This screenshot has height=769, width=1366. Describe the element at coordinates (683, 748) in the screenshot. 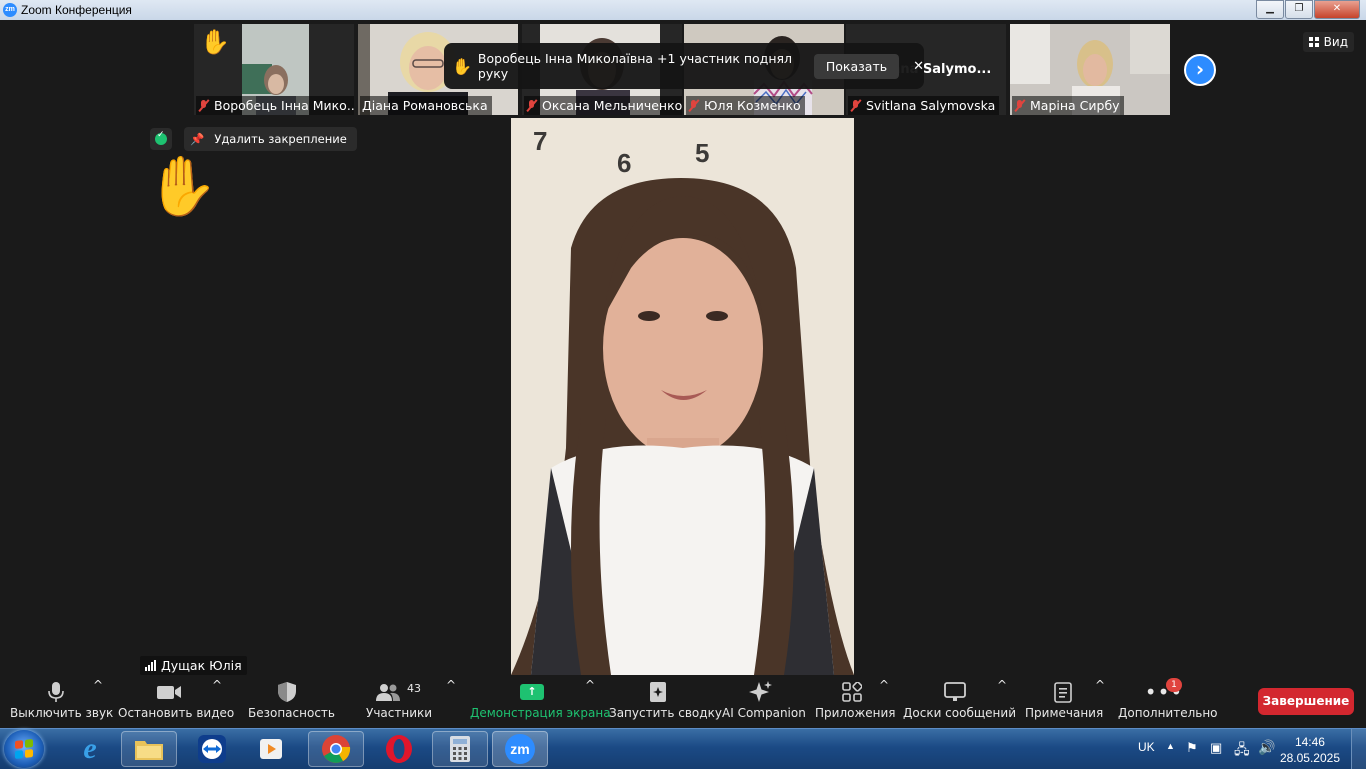

I see `windows-taskbar: e zm UK ▲ ⚑ ▣ 🖧 🔊 14:46 28.05.2025` at that location.